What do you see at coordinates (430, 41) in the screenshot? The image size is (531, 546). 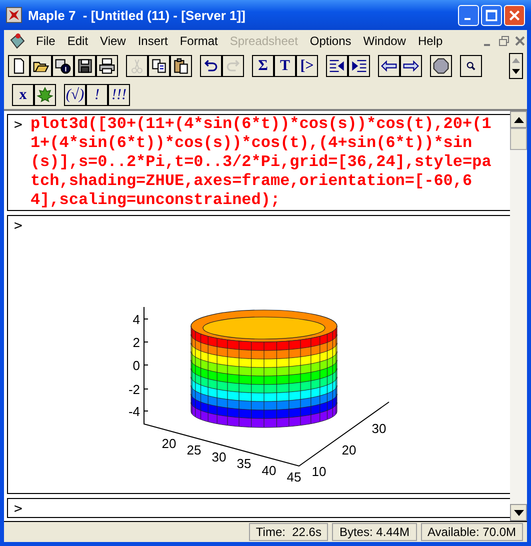 I see `menu-item: Help` at bounding box center [430, 41].